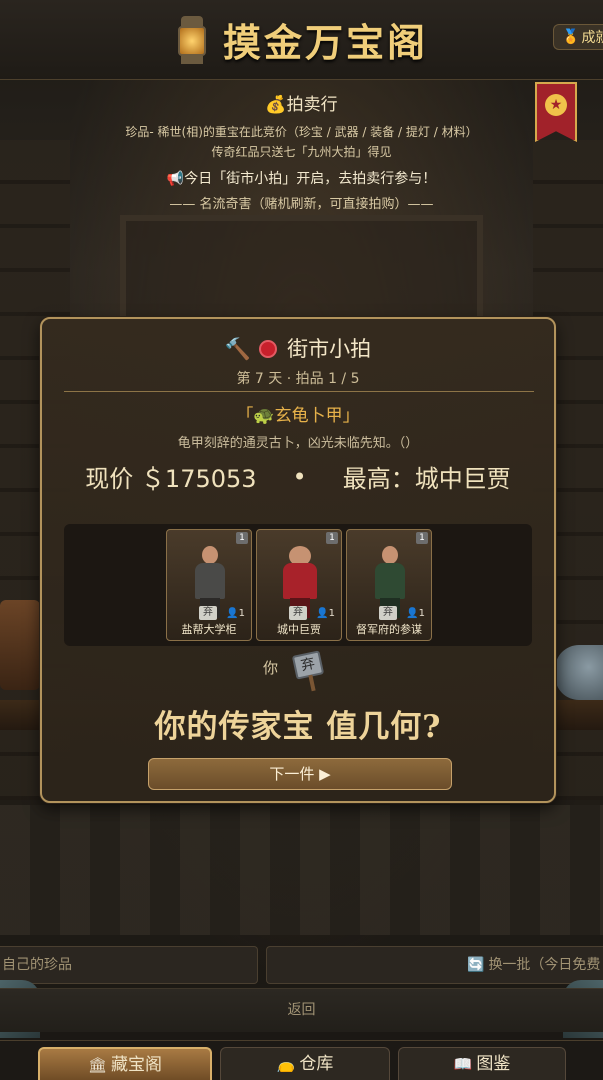 The height and width of the screenshot is (1080, 603). I want to click on back-button: 返回, so click(301, 1009).